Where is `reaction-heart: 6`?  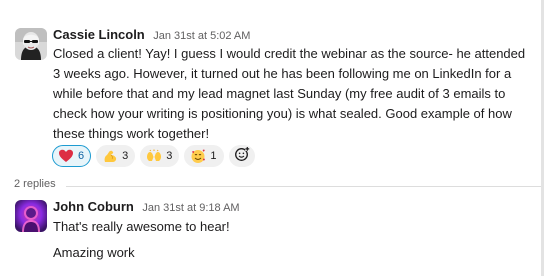 reaction-heart: 6 is located at coordinates (72, 156).